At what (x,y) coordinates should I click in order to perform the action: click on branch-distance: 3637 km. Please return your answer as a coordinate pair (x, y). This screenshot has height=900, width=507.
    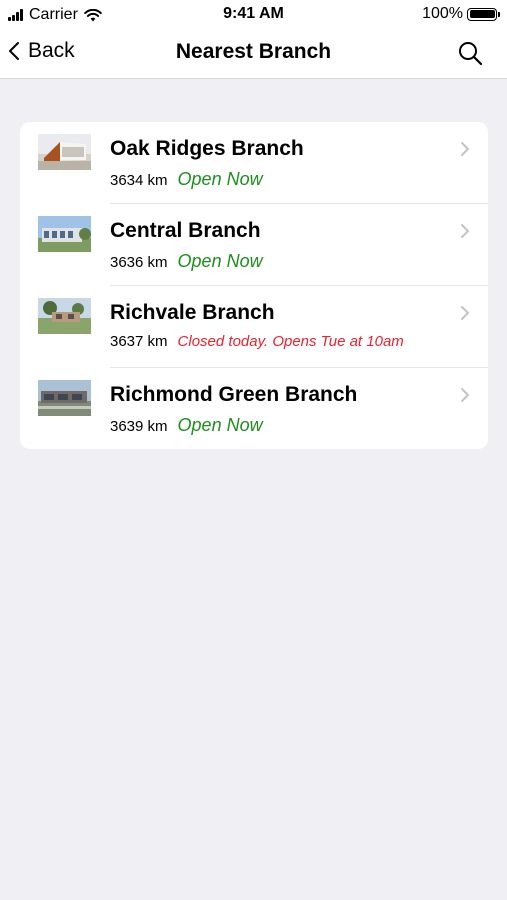
    Looking at the image, I should click on (139, 341).